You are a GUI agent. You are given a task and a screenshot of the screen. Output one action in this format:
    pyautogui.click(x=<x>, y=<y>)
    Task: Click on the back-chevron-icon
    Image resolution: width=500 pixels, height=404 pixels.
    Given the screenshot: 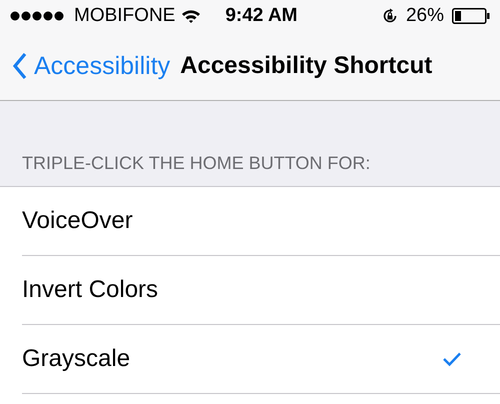 What is the action you would take?
    pyautogui.click(x=20, y=66)
    